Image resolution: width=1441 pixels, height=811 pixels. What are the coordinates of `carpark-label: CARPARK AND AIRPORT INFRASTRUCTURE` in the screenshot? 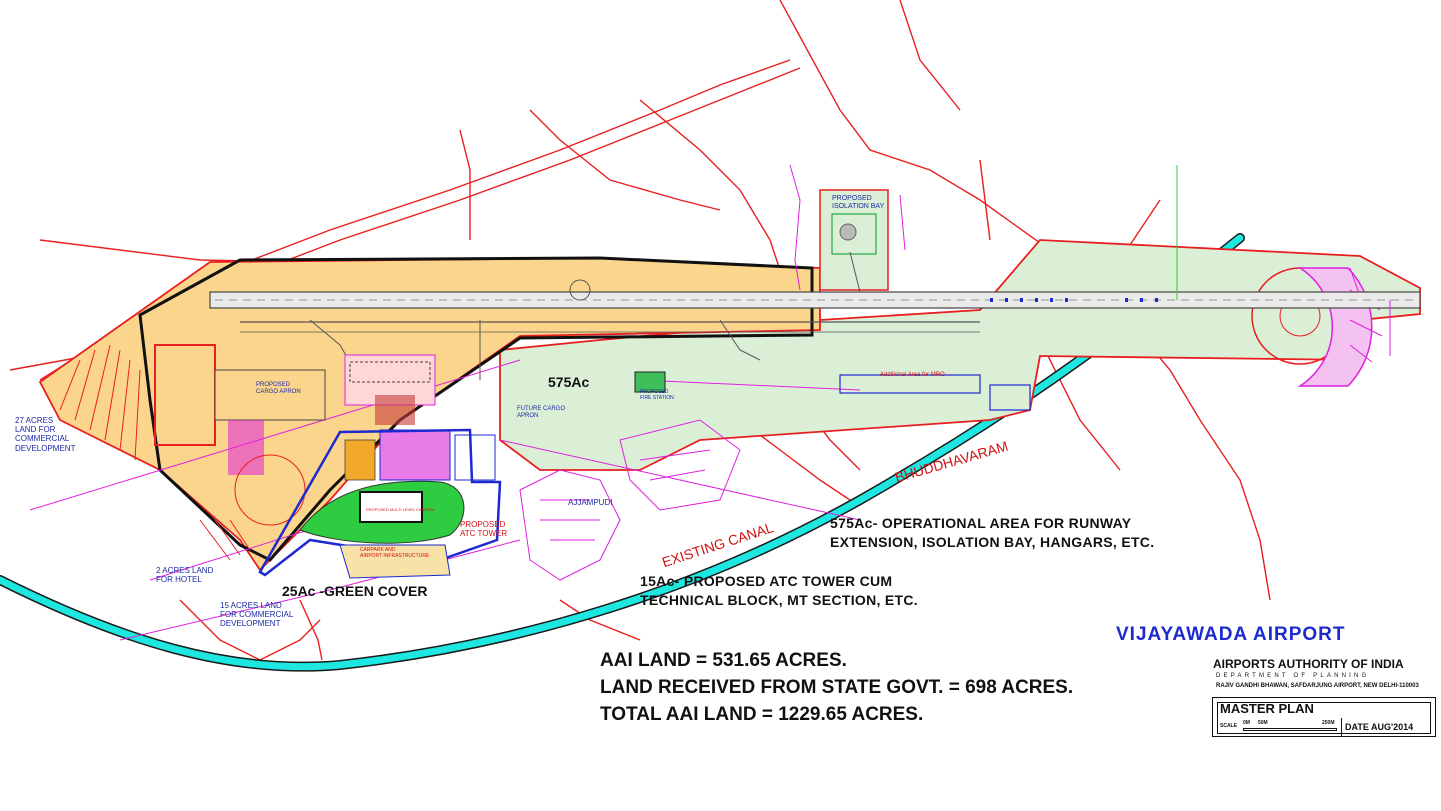 It's located at (395, 553).